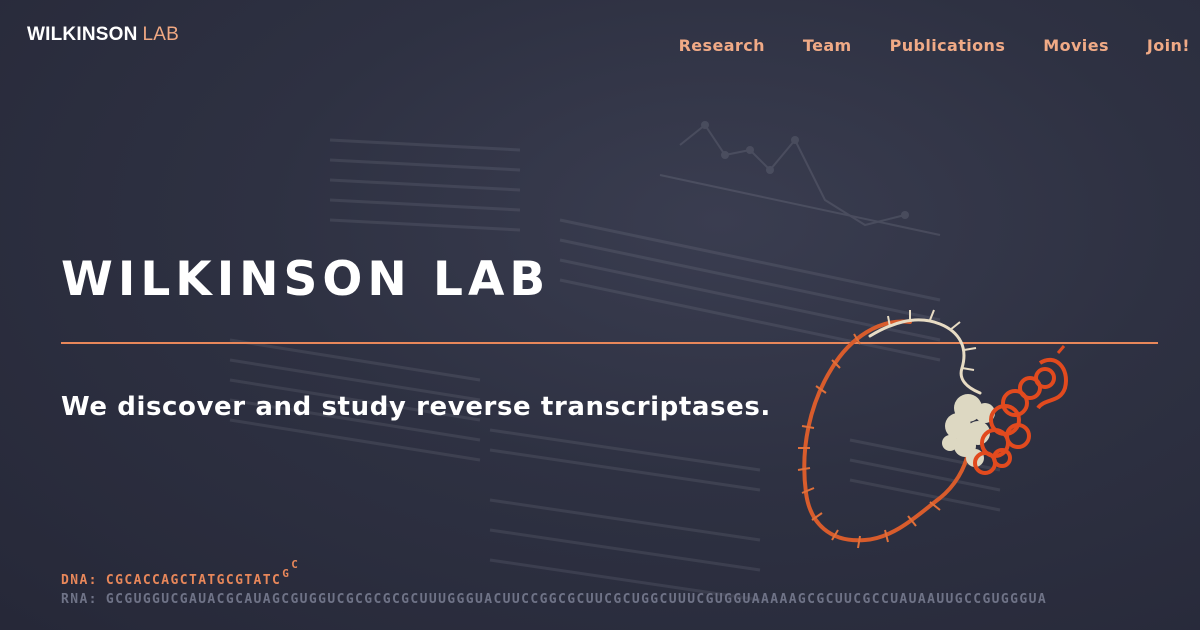 The image size is (1200, 630). What do you see at coordinates (79, 580) in the screenshot?
I see `dna-label: DNA:` at bounding box center [79, 580].